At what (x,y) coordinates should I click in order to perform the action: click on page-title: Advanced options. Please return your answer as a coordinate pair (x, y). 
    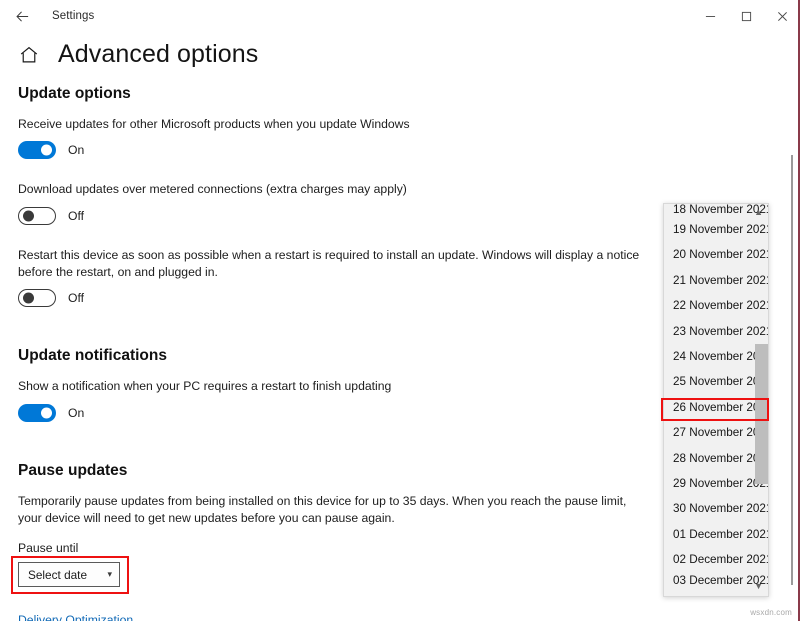
    Looking at the image, I should click on (158, 54).